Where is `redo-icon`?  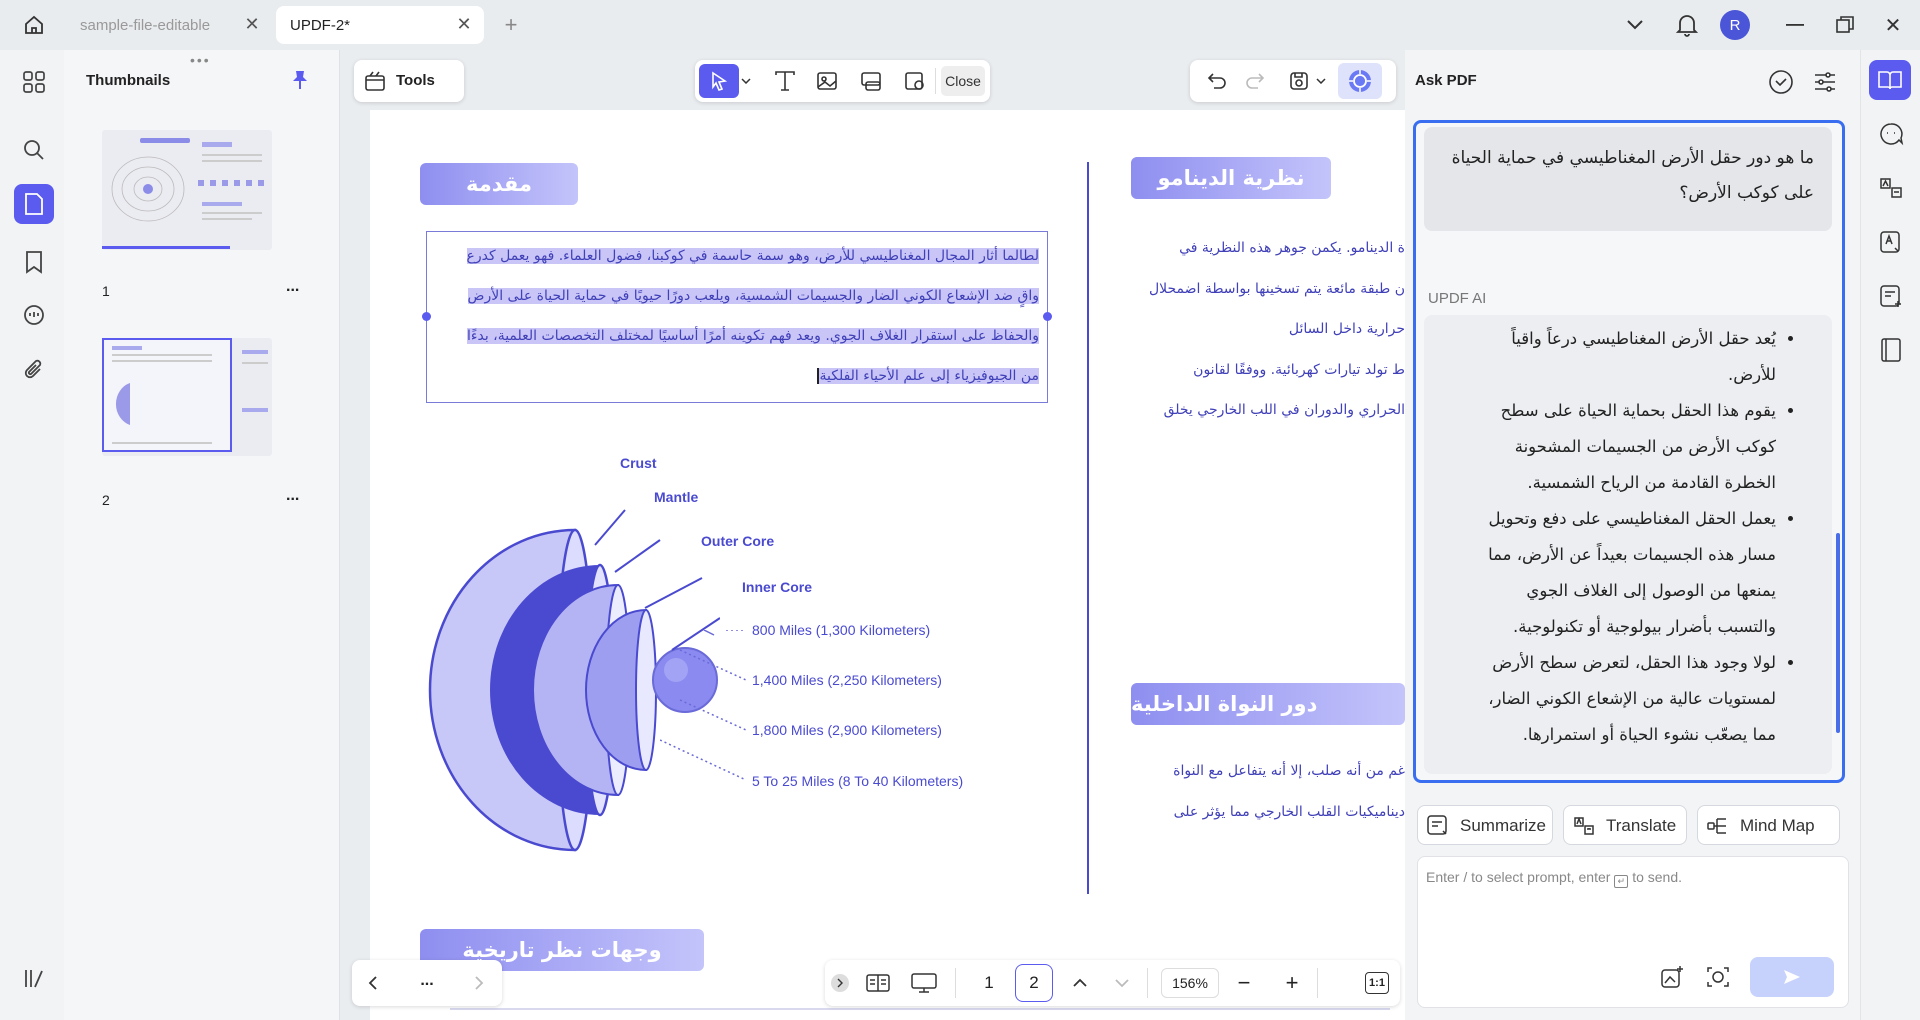
redo-icon is located at coordinates (1255, 81).